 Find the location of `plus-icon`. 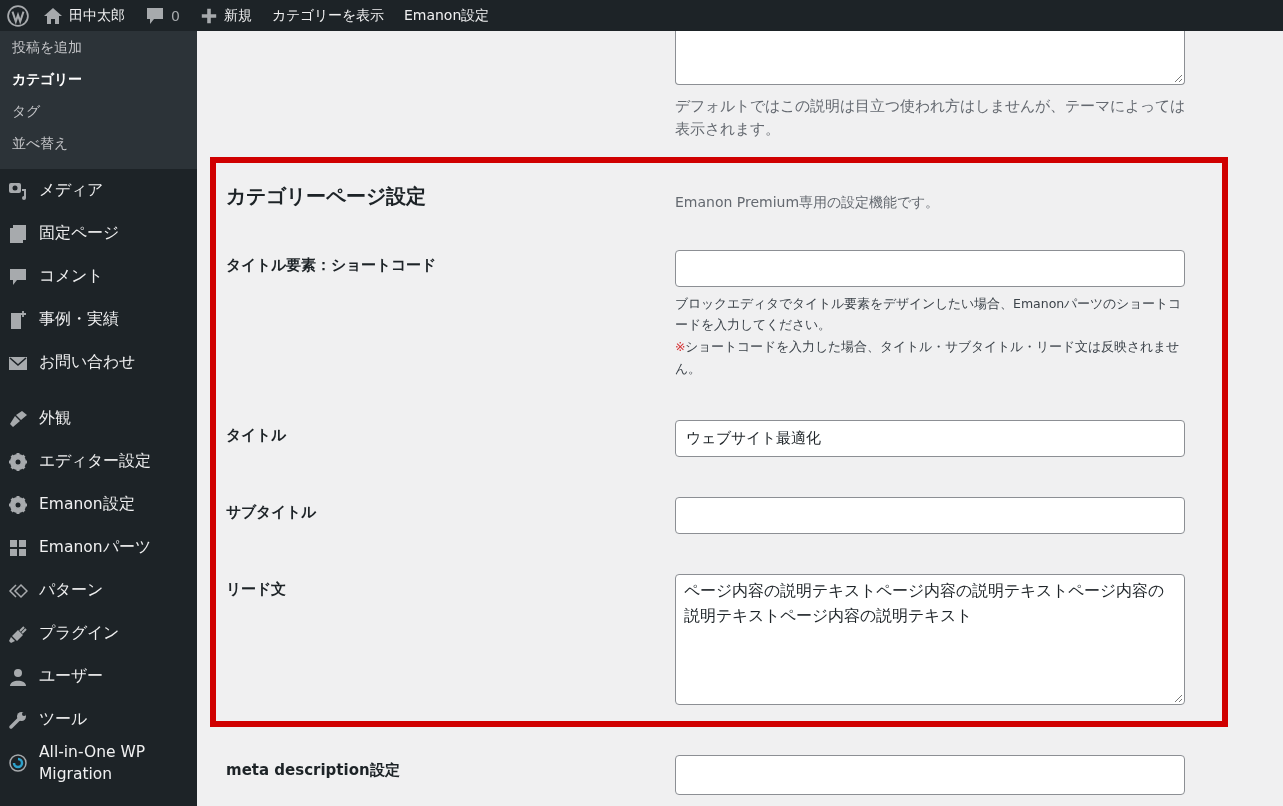

plus-icon is located at coordinates (208, 15).